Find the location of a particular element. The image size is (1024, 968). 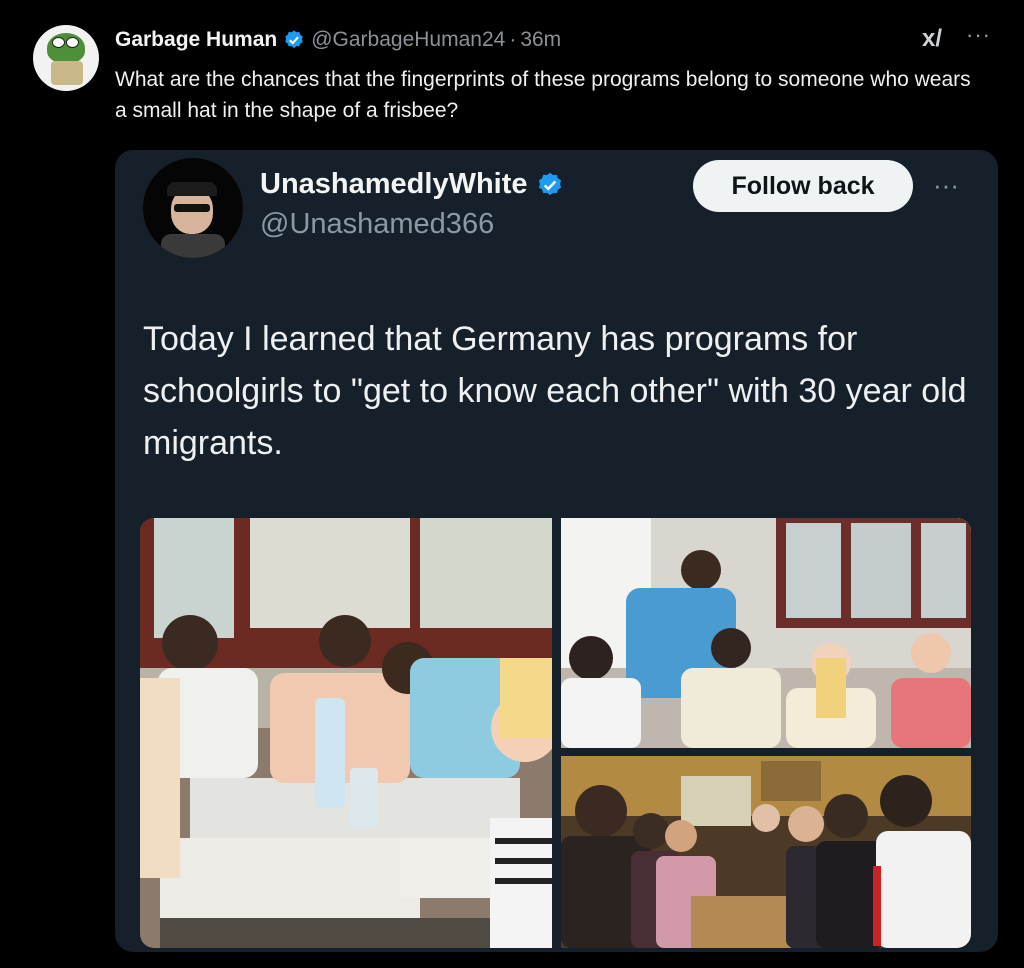

media-photo-group is located at coordinates (766, 633).